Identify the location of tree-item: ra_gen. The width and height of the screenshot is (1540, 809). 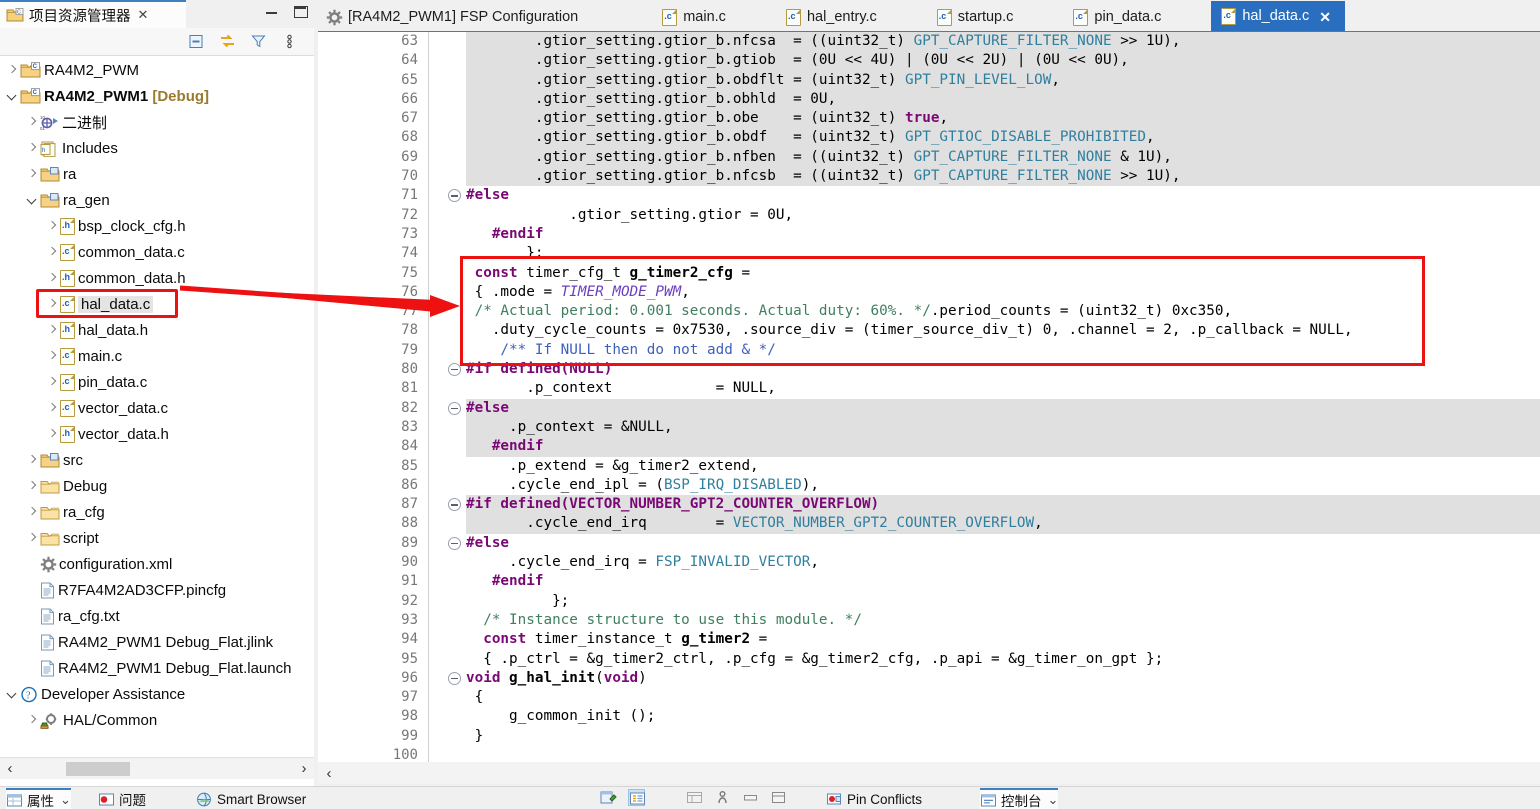
(153, 200).